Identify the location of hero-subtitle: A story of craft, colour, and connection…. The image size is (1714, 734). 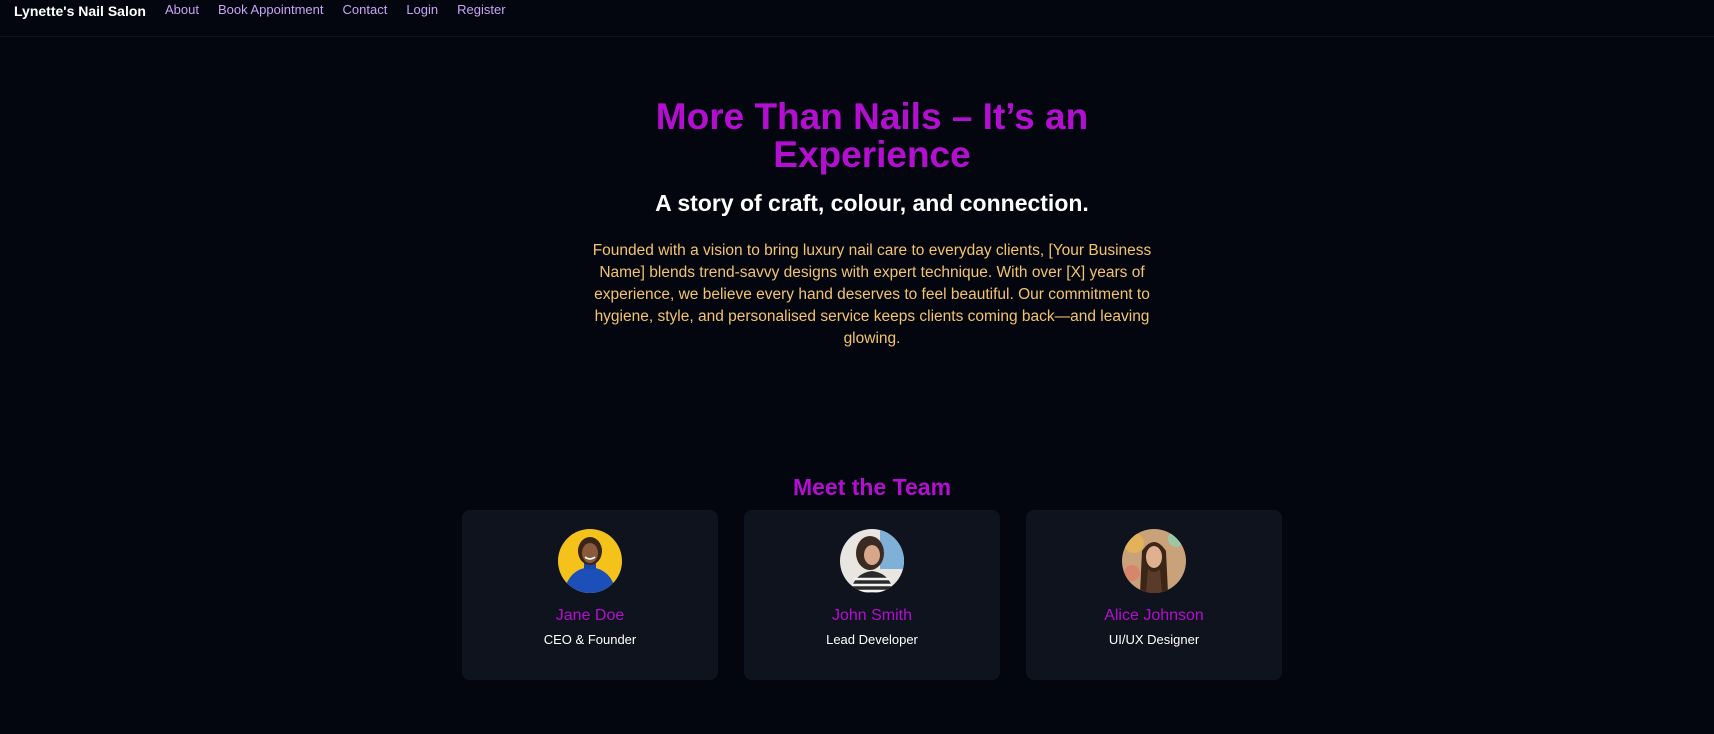
(872, 203).